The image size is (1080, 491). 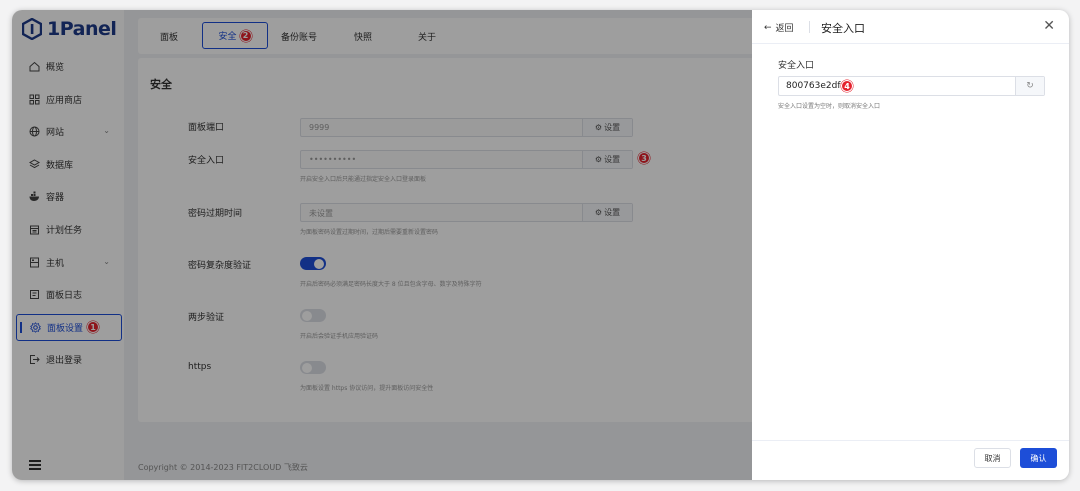 What do you see at coordinates (93, 327) in the screenshot?
I see `step-badge-1: 1` at bounding box center [93, 327].